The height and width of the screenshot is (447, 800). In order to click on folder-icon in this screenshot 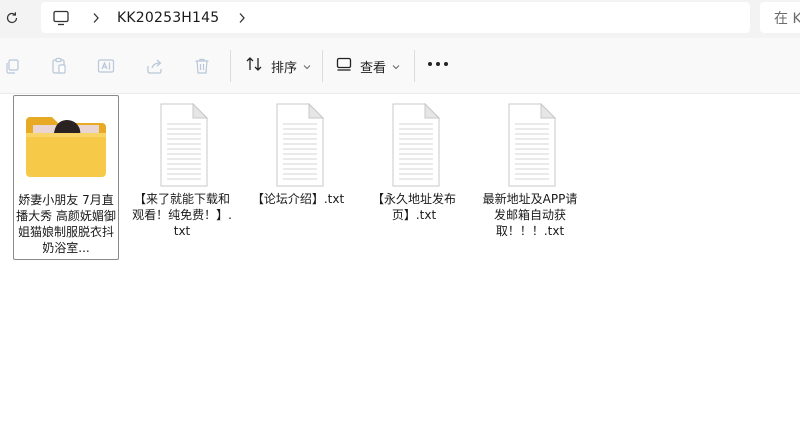, I will do `click(66, 146)`.